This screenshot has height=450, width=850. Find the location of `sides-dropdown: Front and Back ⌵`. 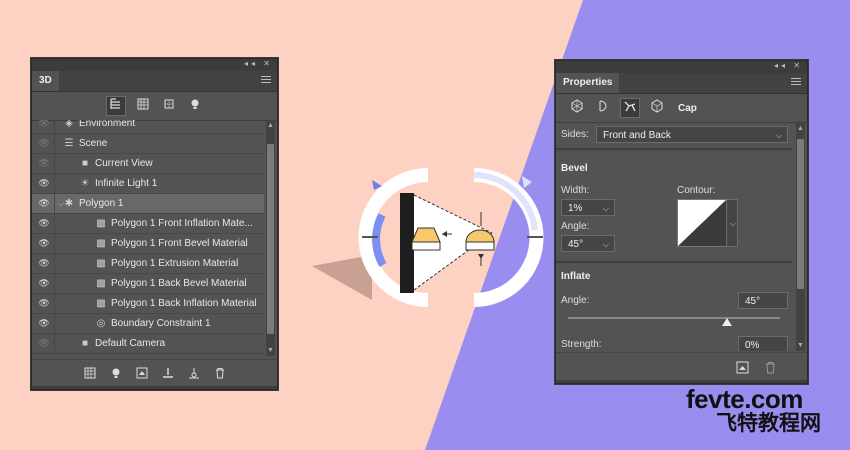

sides-dropdown: Front and Back ⌵ is located at coordinates (692, 134).